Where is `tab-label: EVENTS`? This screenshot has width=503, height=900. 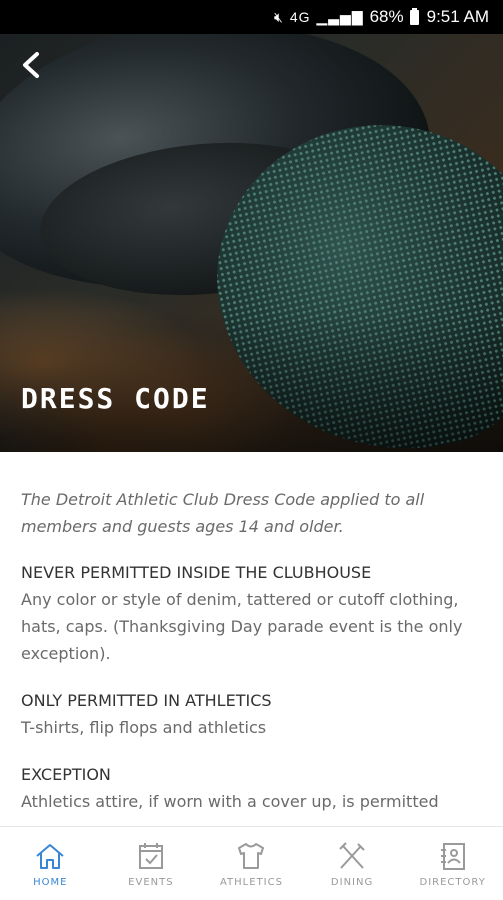 tab-label: EVENTS is located at coordinates (151, 882).